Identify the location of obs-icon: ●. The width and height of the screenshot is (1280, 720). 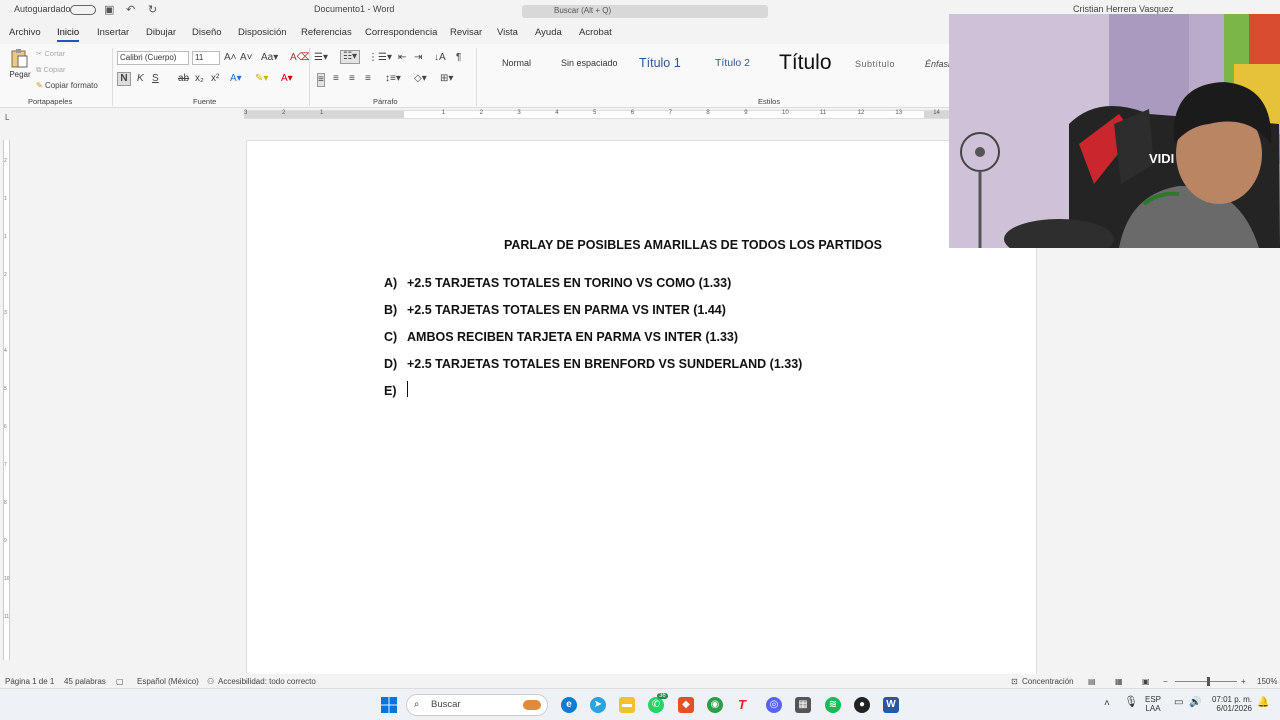
(862, 705).